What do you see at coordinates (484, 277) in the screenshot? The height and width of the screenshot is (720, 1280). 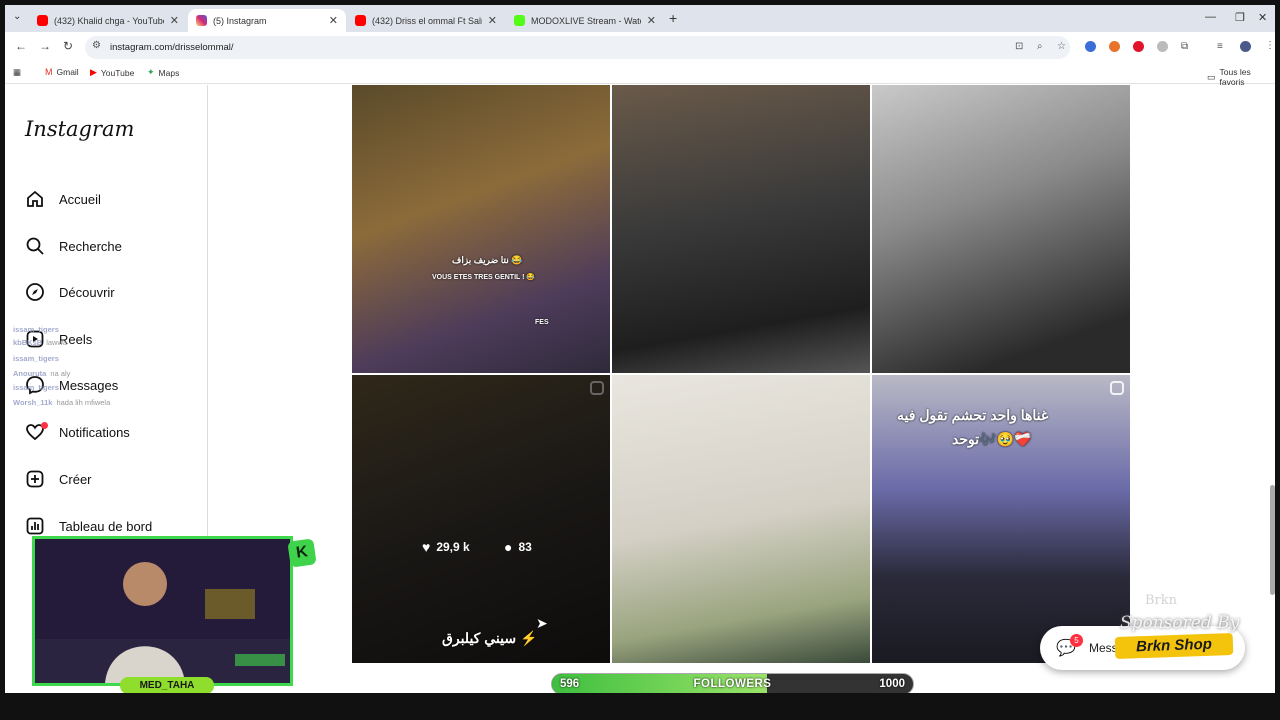 I see `post-caption: VOUS ETES TRES GENTIL ! 😂` at bounding box center [484, 277].